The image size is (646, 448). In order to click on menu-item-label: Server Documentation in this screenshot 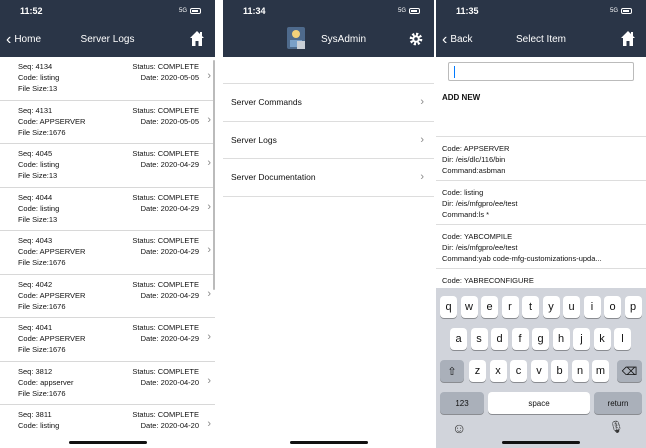, I will do `click(273, 177)`.